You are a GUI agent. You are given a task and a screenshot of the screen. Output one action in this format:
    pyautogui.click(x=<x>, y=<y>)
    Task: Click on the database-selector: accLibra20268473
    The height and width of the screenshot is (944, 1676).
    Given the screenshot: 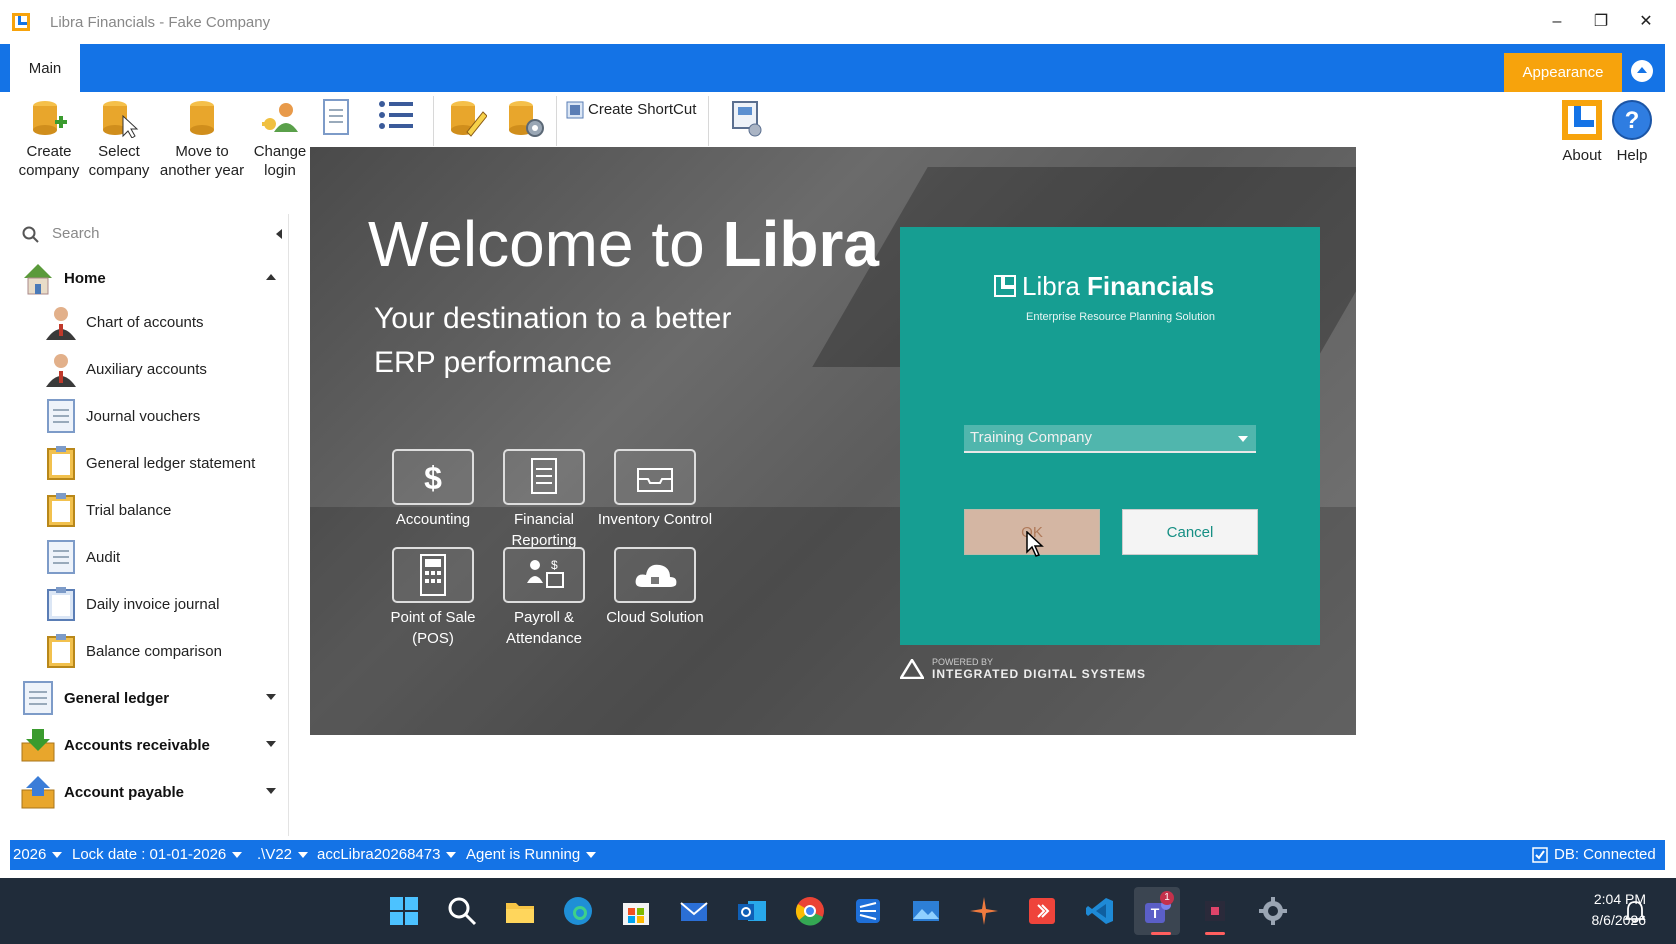 What is the action you would take?
    pyautogui.click(x=387, y=854)
    